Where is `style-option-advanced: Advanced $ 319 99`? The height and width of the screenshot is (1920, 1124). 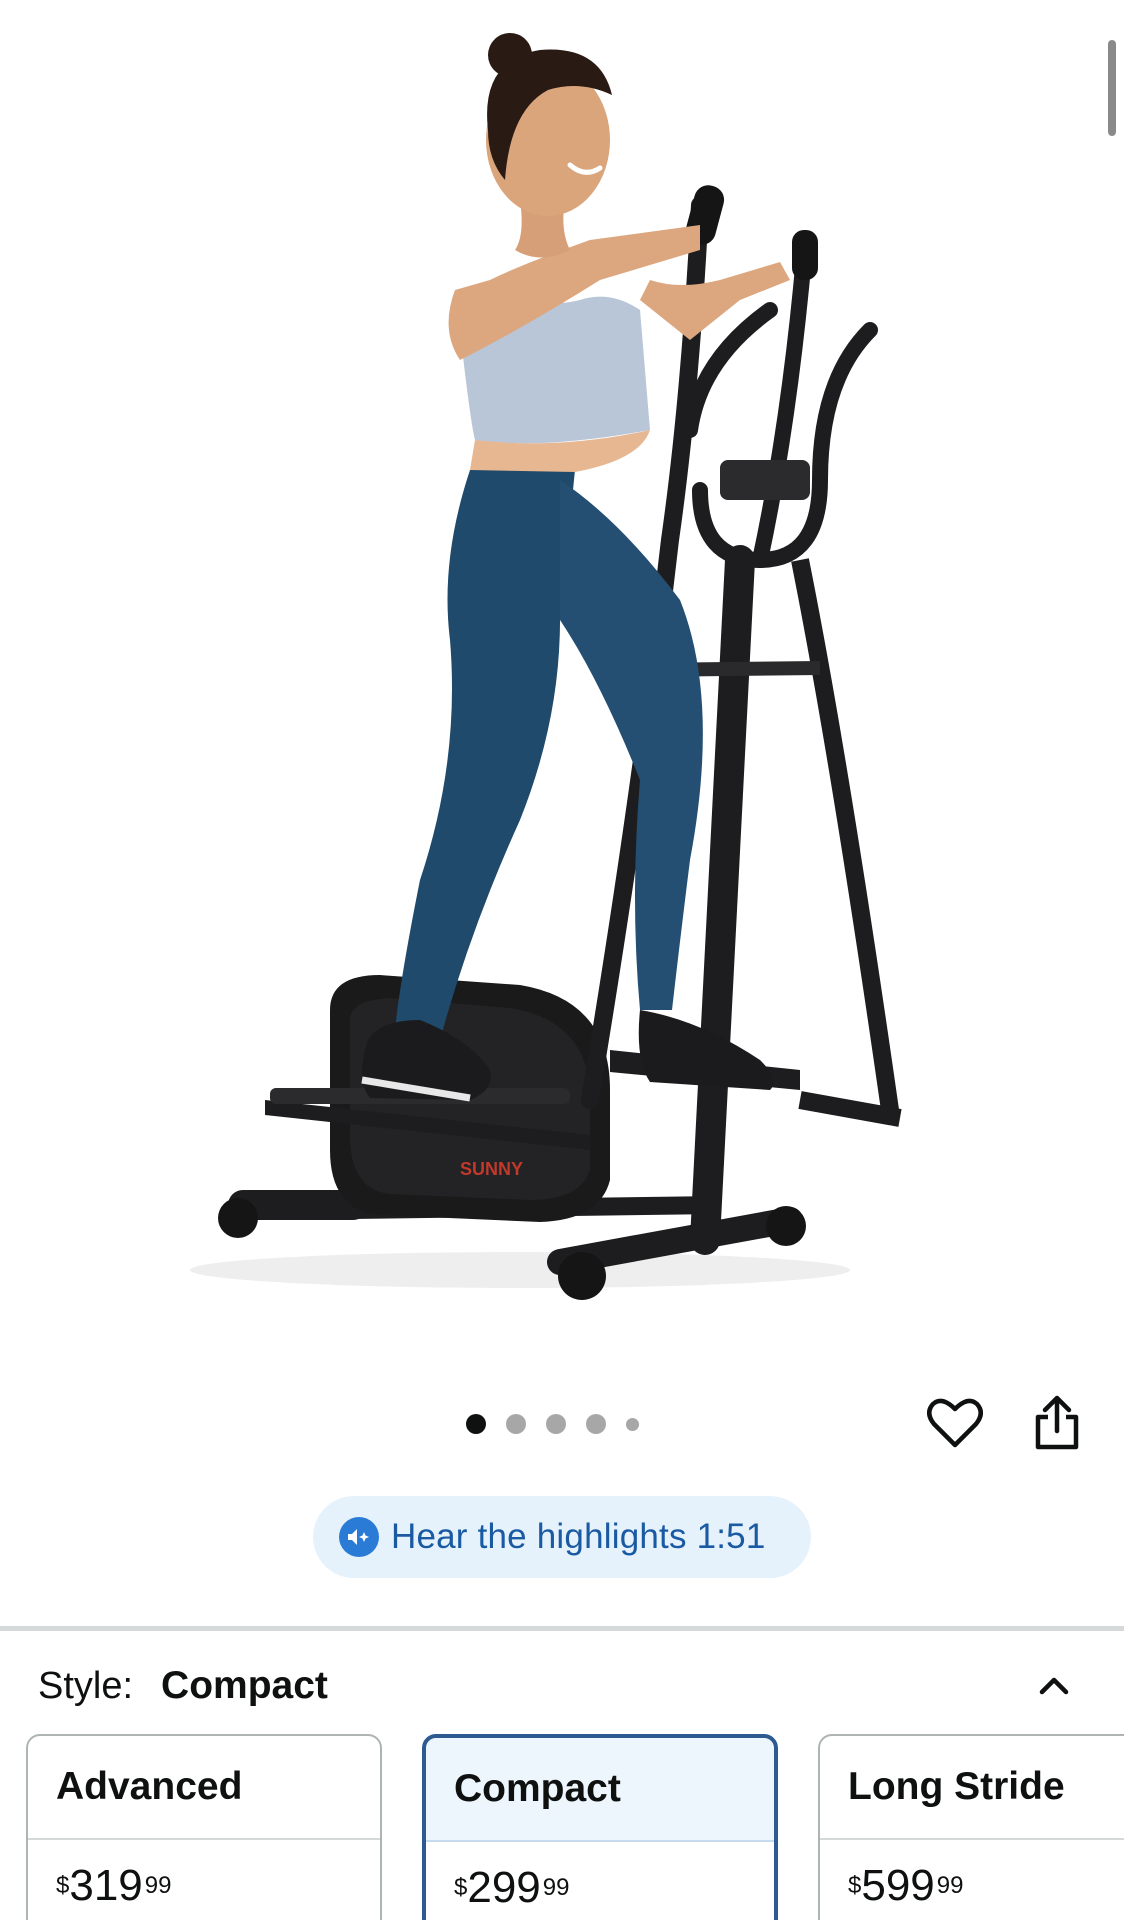
style-option-advanced: Advanced $ 319 99 is located at coordinates (204, 1827).